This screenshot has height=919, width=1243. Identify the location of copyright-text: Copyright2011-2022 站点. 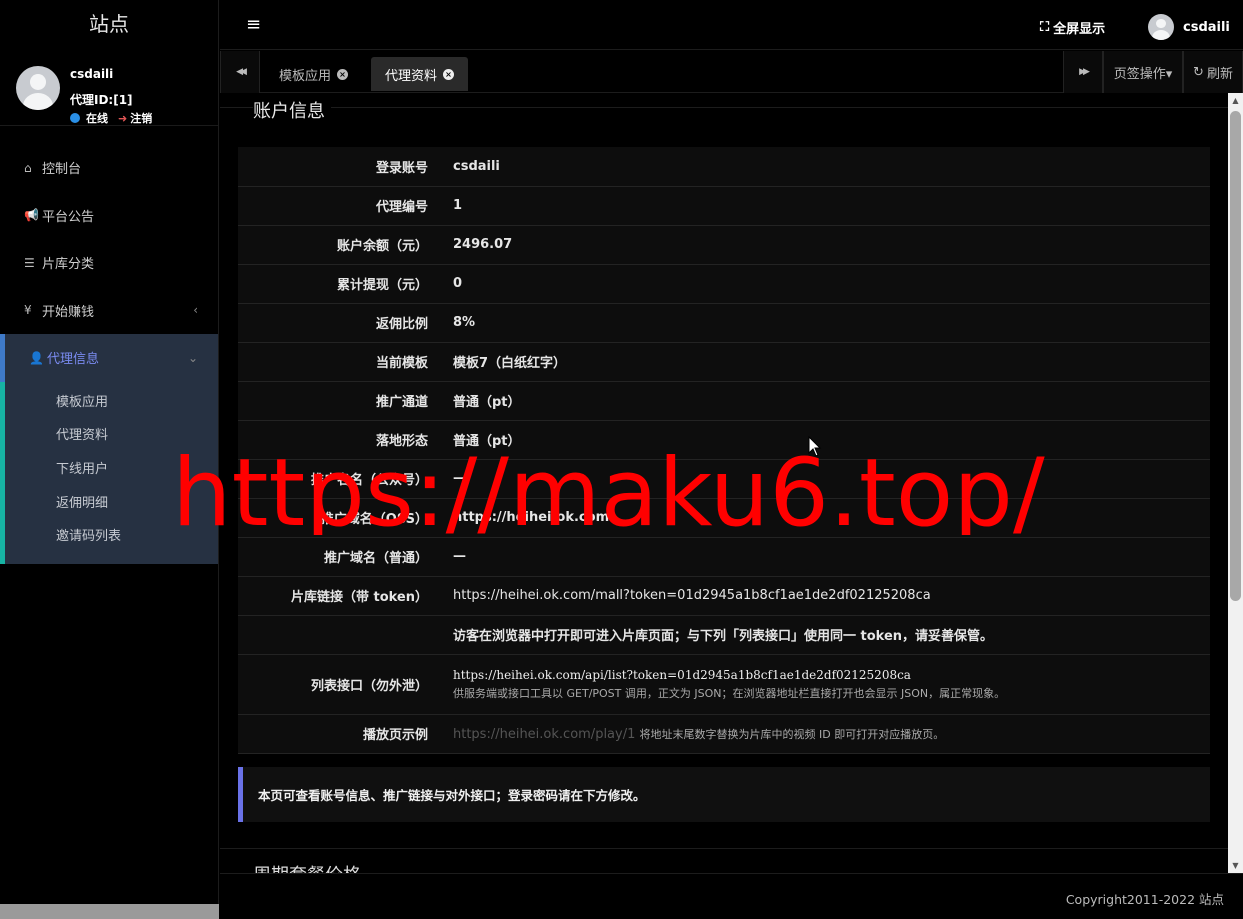
(1144, 899).